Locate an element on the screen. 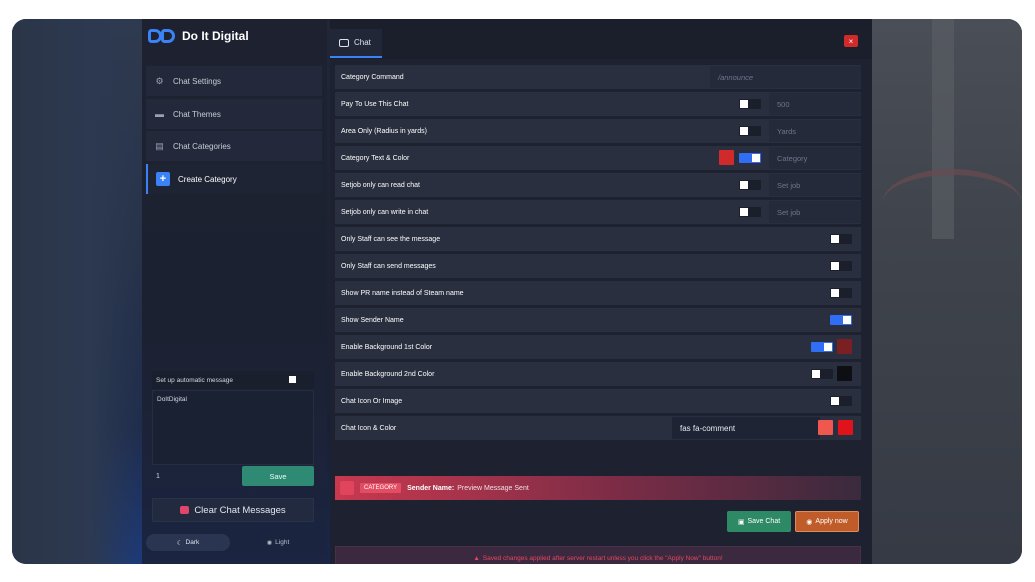  category-color-swatch is located at coordinates (726, 157).